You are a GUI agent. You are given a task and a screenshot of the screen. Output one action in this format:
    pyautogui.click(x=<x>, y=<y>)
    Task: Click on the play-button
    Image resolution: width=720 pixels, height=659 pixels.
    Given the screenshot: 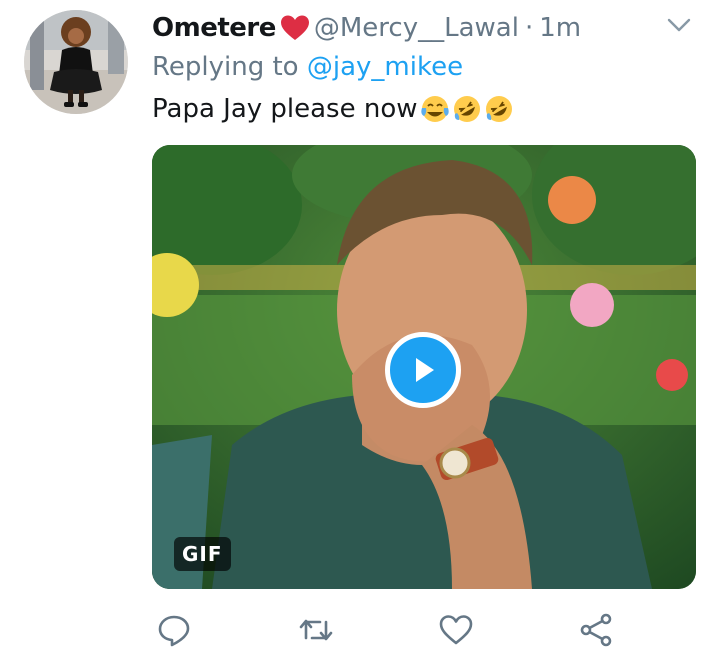 What is the action you would take?
    pyautogui.click(x=423, y=370)
    